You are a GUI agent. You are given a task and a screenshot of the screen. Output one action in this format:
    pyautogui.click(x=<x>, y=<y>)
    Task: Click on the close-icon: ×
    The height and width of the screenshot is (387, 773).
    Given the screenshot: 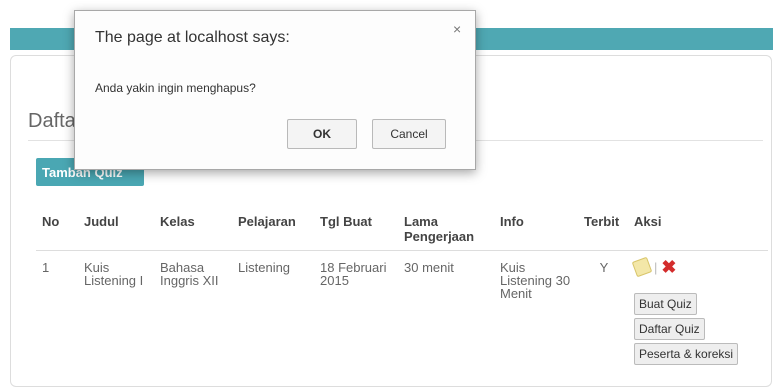 What is the action you would take?
    pyautogui.click(x=457, y=29)
    